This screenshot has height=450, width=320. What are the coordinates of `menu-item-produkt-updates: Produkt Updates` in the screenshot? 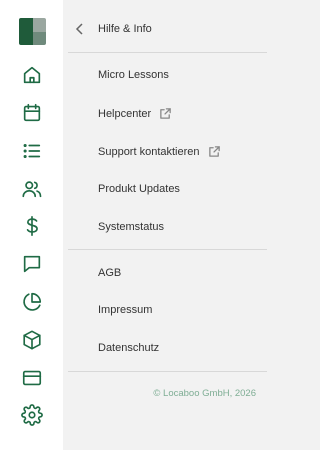 It's located at (139, 189).